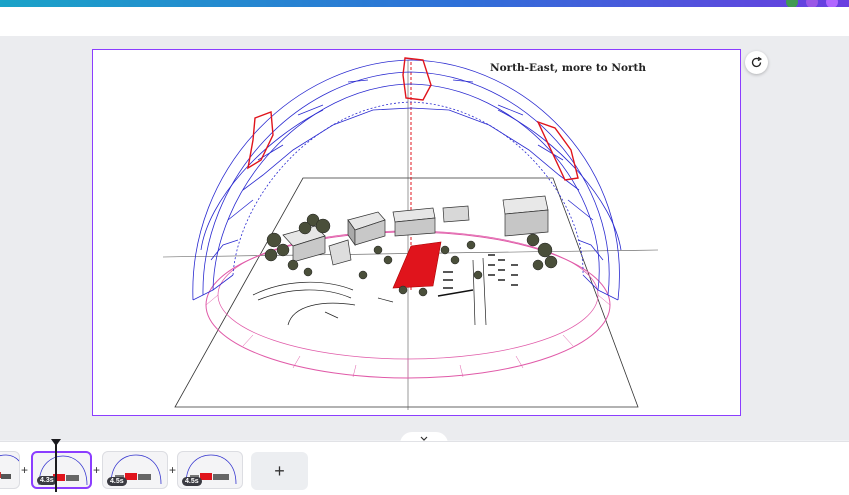 The width and height of the screenshot is (849, 495). Describe the element at coordinates (424, 4) in the screenshot. I see `top-gradient-bar` at that location.